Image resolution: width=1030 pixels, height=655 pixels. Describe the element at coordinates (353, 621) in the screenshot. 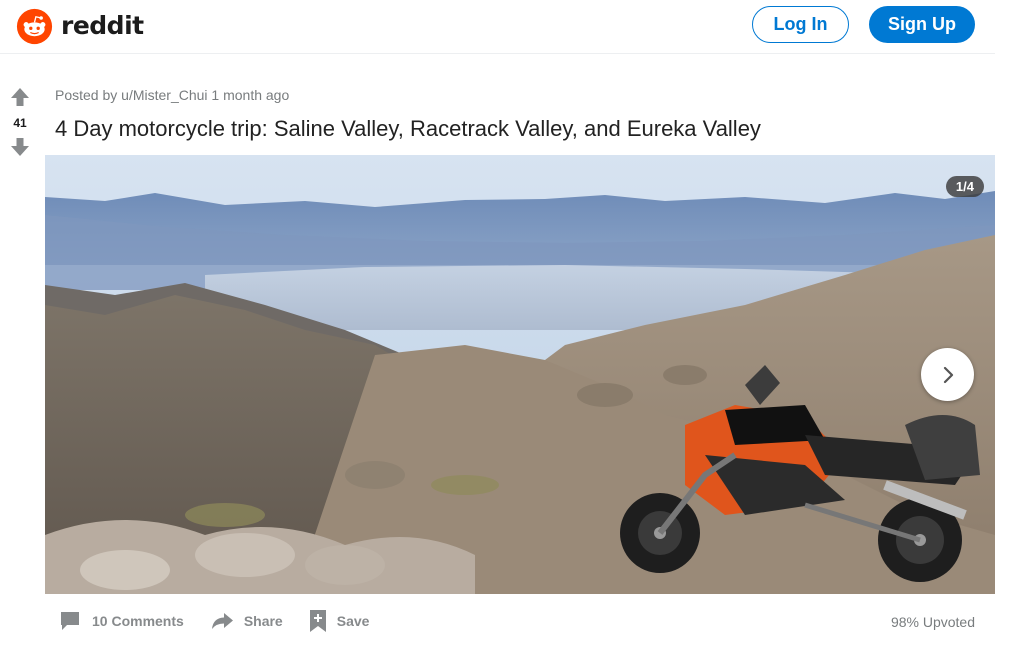

I see `save-label: Save` at that location.